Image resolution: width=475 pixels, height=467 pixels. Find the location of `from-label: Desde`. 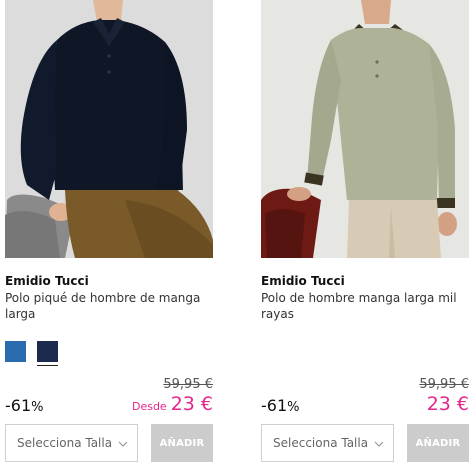

from-label: Desde is located at coordinates (149, 406).